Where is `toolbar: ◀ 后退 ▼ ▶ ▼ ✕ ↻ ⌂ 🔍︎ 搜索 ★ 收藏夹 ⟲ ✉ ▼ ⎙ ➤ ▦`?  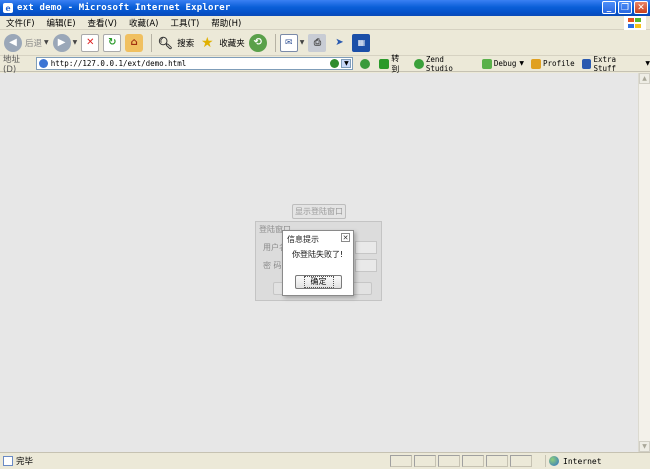 toolbar: ◀ 后退 ▼ ▶ ▼ ✕ ↻ ⌂ 🔍︎ 搜索 ★ 收藏夹 ⟲ ✉ ▼ ⎙ ➤ ▦ is located at coordinates (325, 43).